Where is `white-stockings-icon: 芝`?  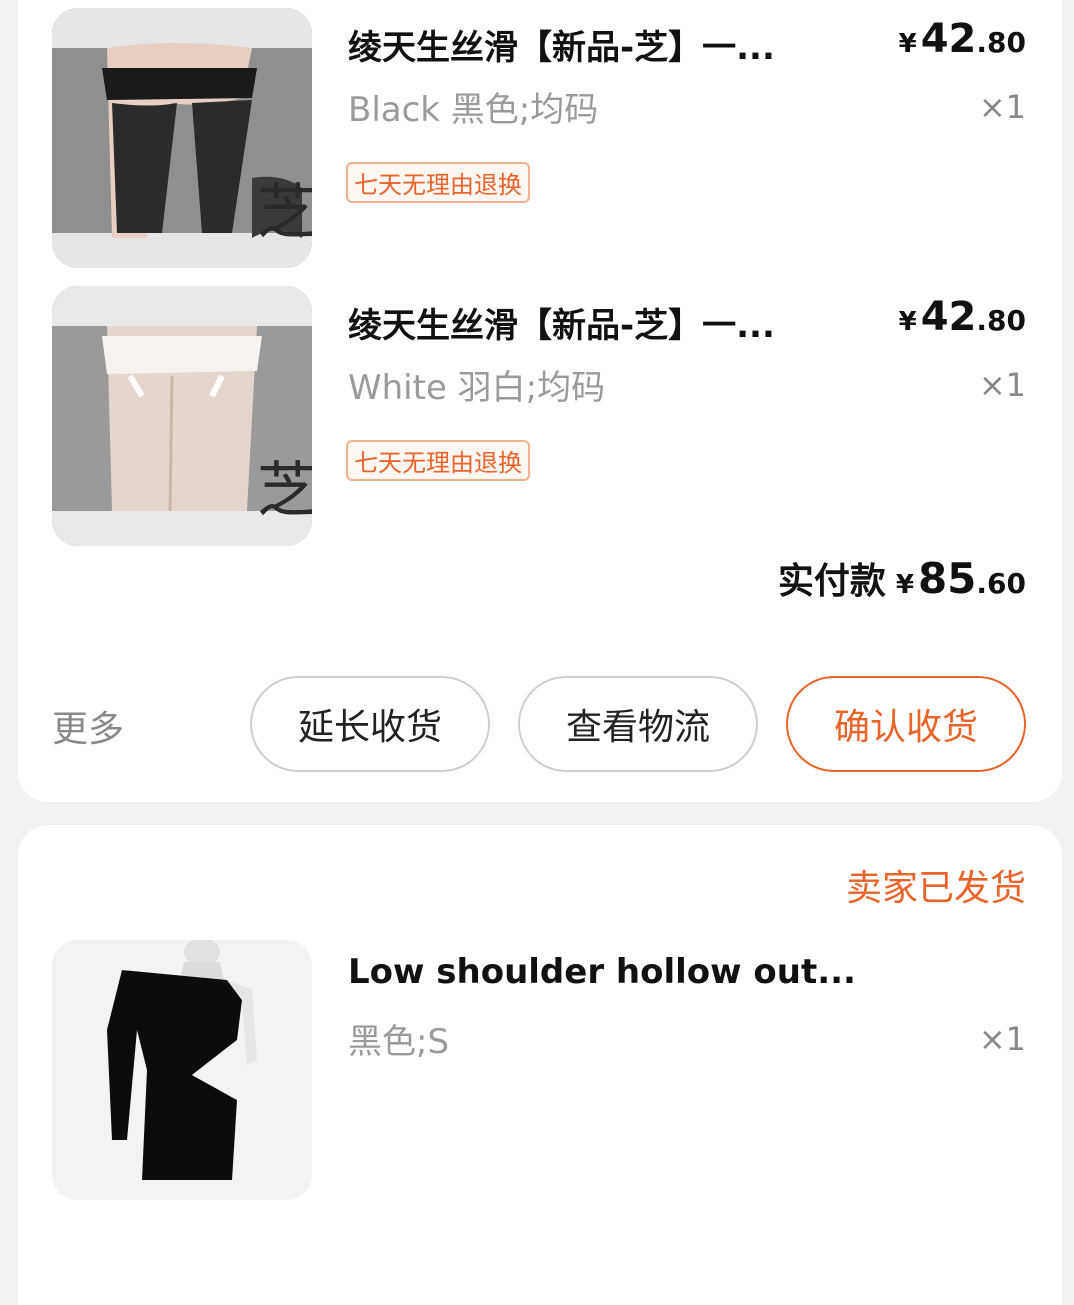
white-stockings-icon: 芝 is located at coordinates (182, 416).